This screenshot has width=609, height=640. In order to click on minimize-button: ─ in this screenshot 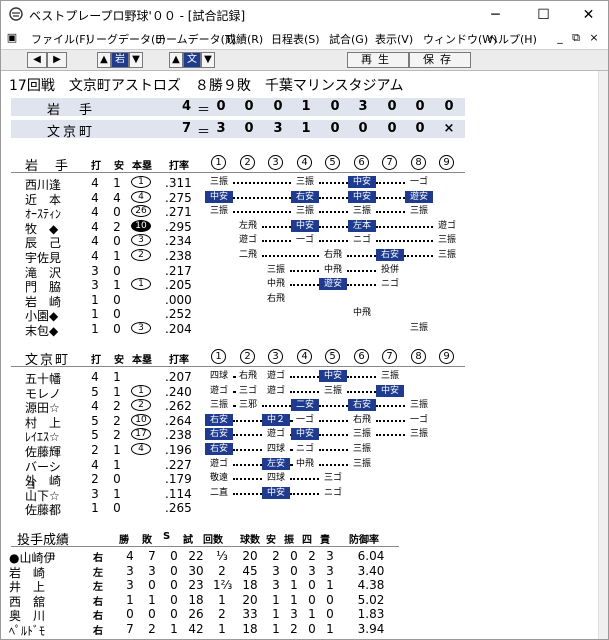, I will do `click(495, 15)`.